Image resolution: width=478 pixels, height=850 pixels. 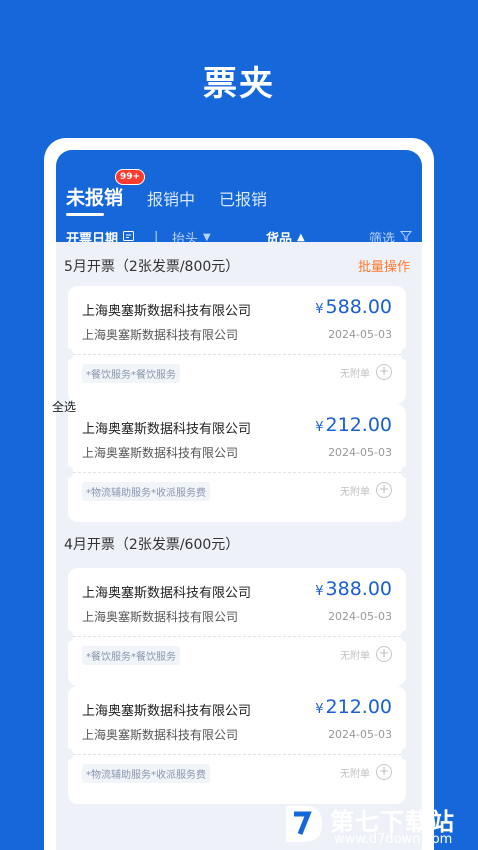 What do you see at coordinates (301, 237) in the screenshot?
I see `caret-up-icon: ▲` at bounding box center [301, 237].